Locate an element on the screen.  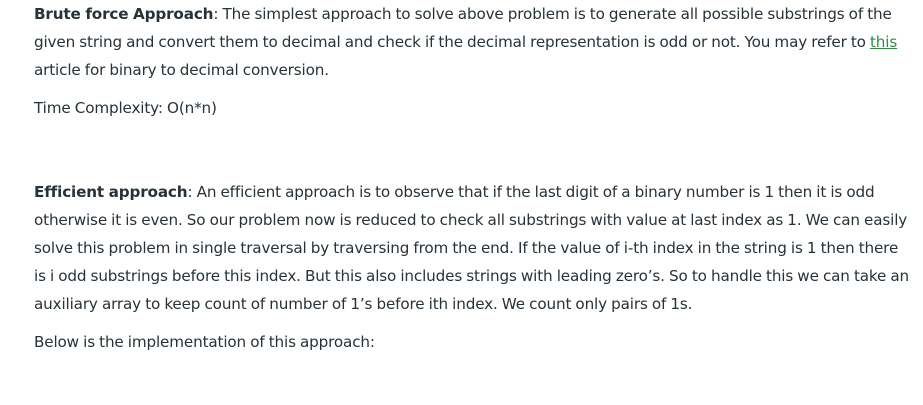
efficient-approach-heading: Efficient approach is located at coordinates (111, 192).